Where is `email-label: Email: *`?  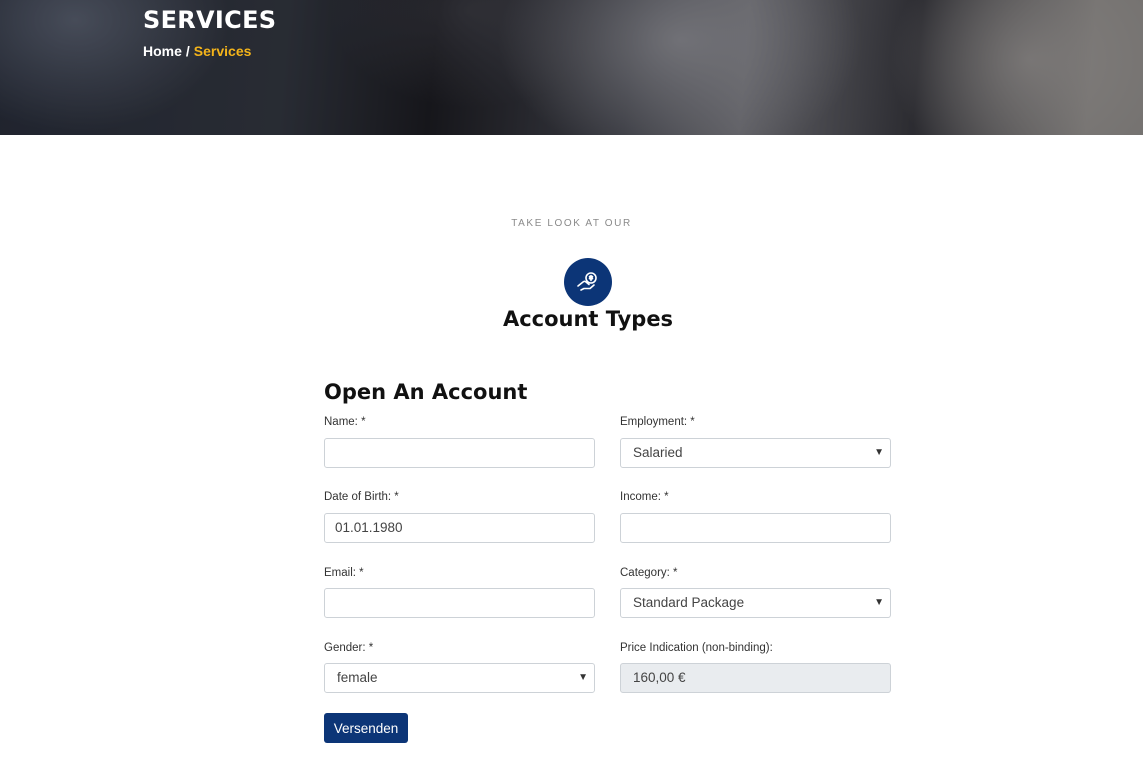 email-label: Email: * is located at coordinates (344, 573).